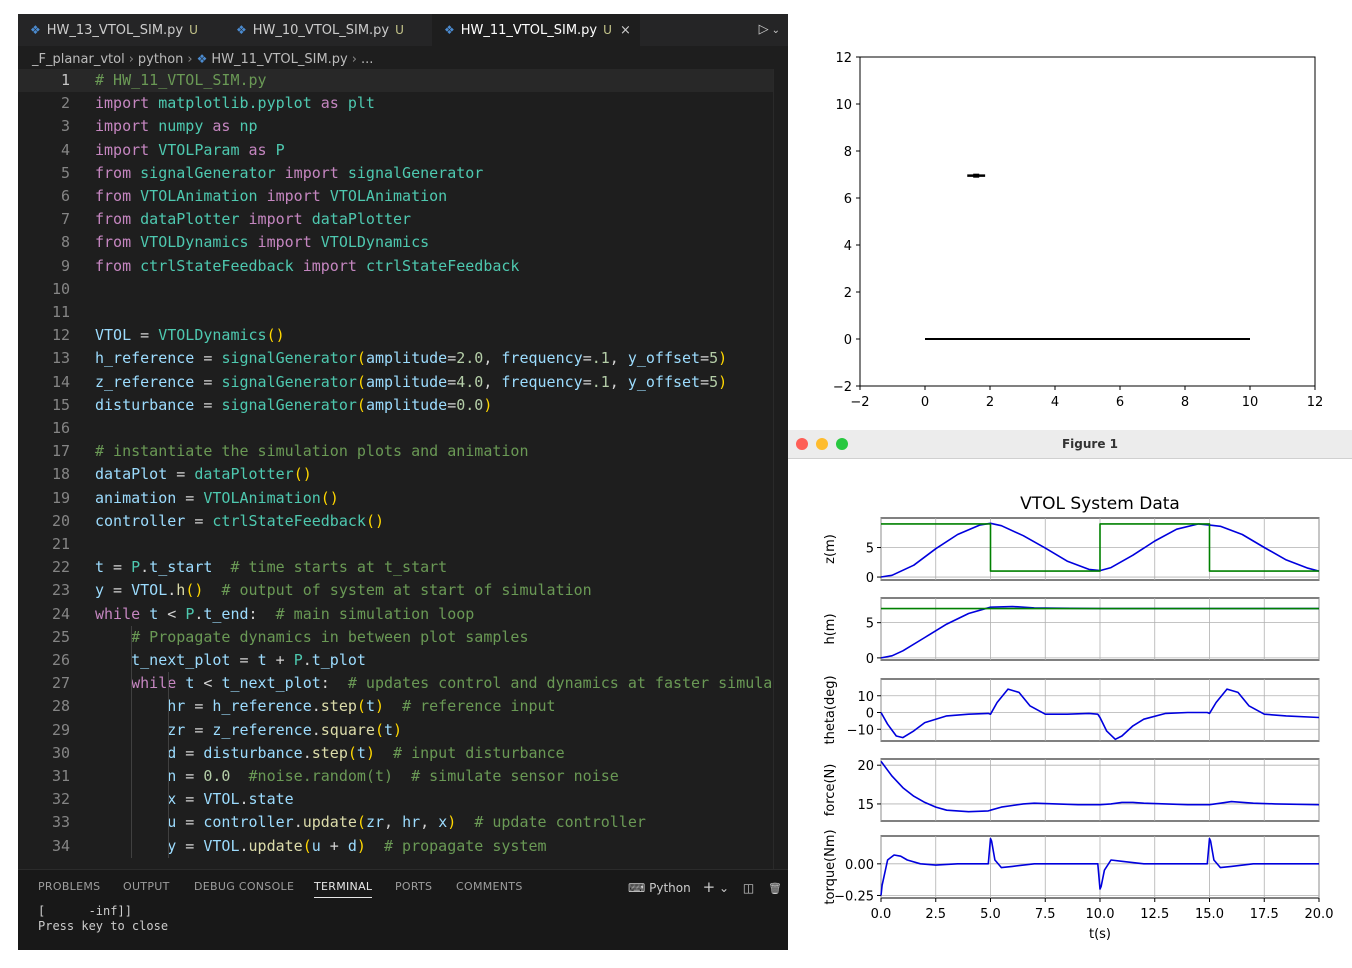 Image resolution: width=1352 pixels, height=968 pixels. I want to click on line-number: 6, so click(65, 196).